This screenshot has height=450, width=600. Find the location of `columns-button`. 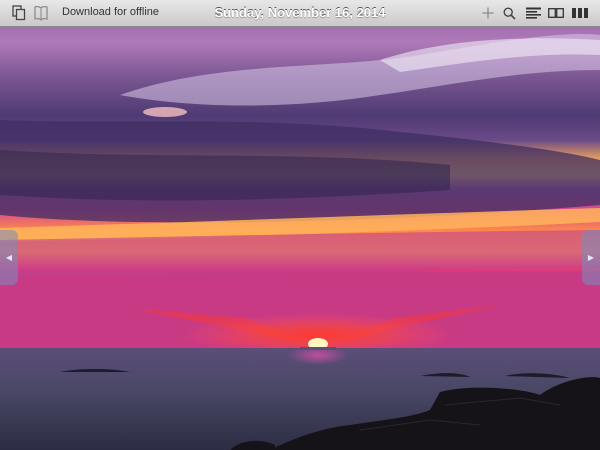

columns-button is located at coordinates (580, 13).